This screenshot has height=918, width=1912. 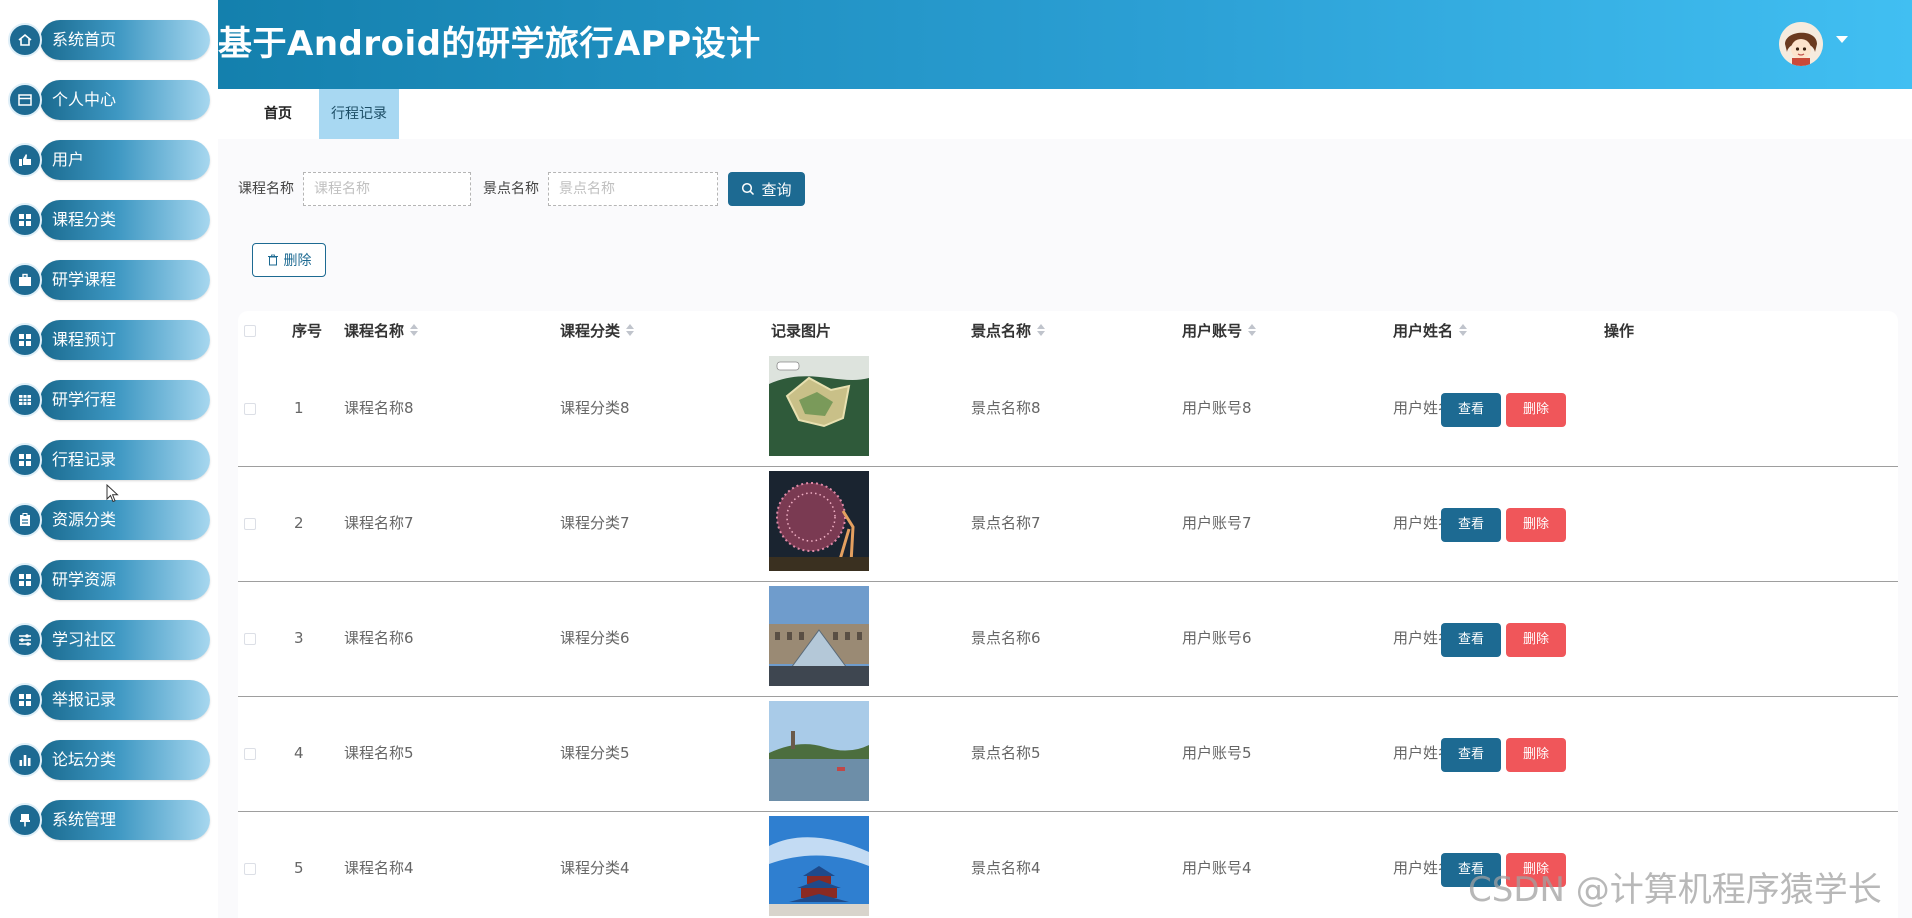 What do you see at coordinates (595, 638) in the screenshot?
I see `cell-category: 课程分类6` at bounding box center [595, 638].